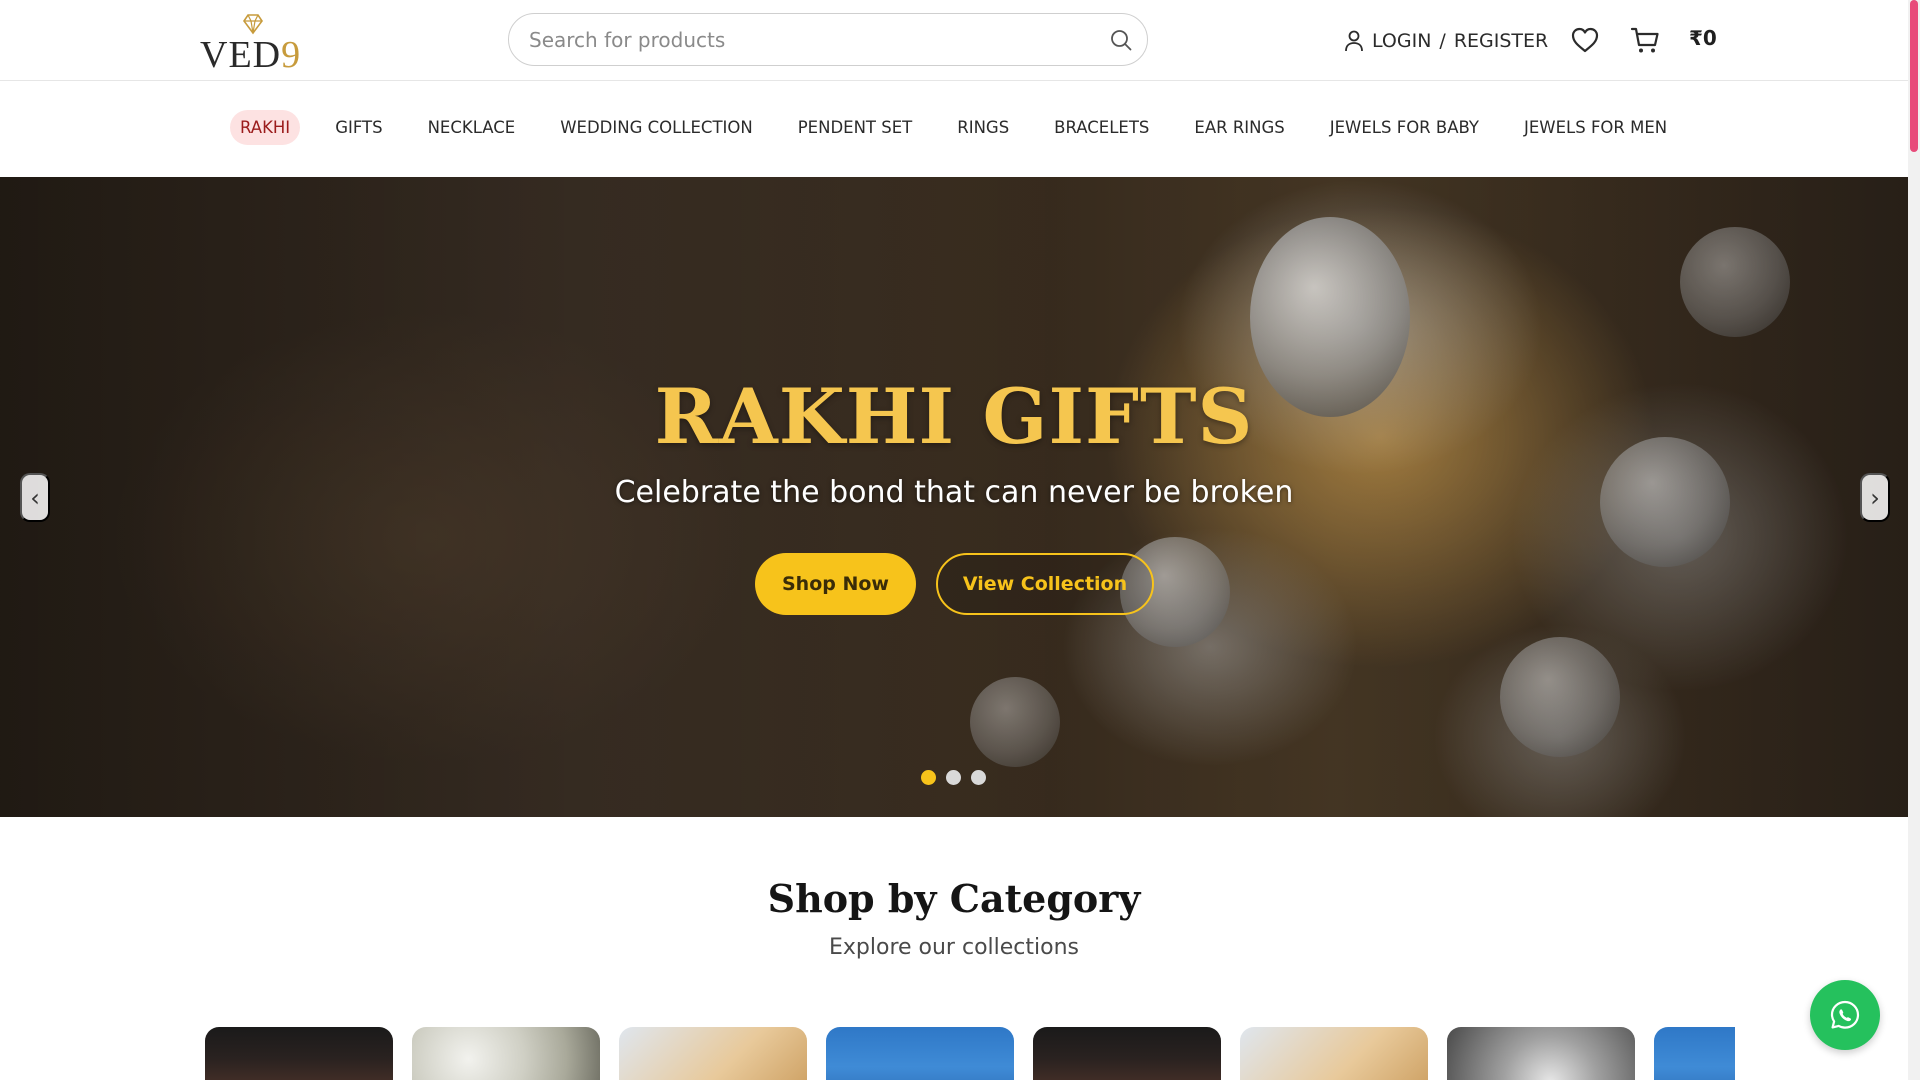 The height and width of the screenshot is (1080, 1920). I want to click on category-section-title: Shop by Category, so click(954, 898).